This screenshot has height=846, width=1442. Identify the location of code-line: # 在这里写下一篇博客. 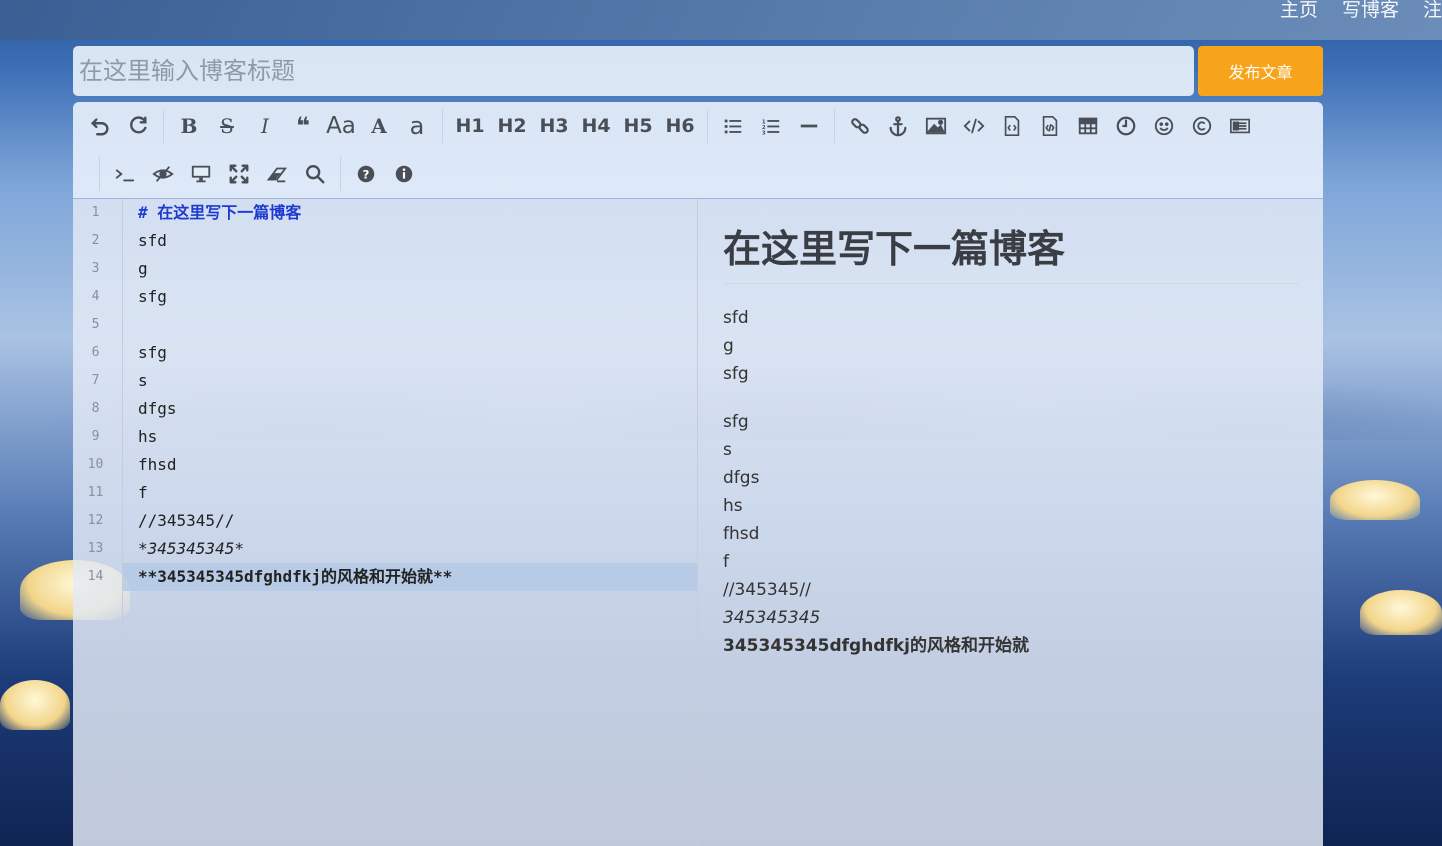
(410, 213).